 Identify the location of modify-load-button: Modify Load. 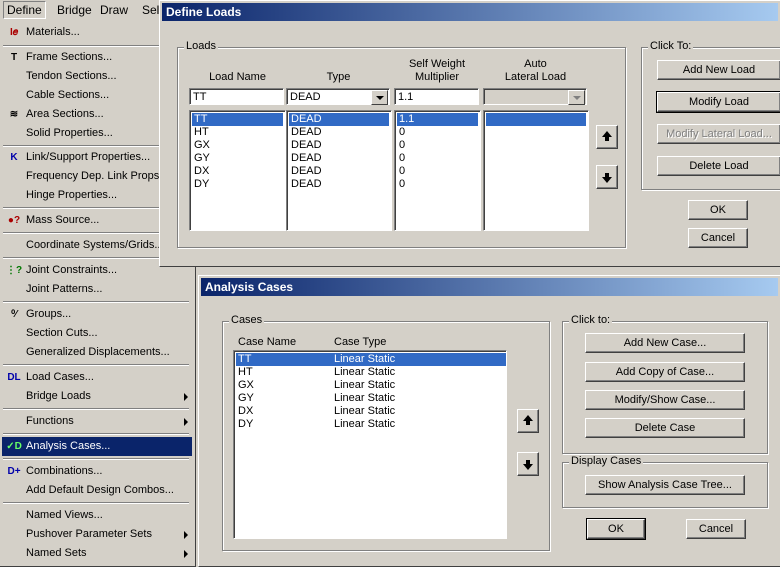
(718, 102).